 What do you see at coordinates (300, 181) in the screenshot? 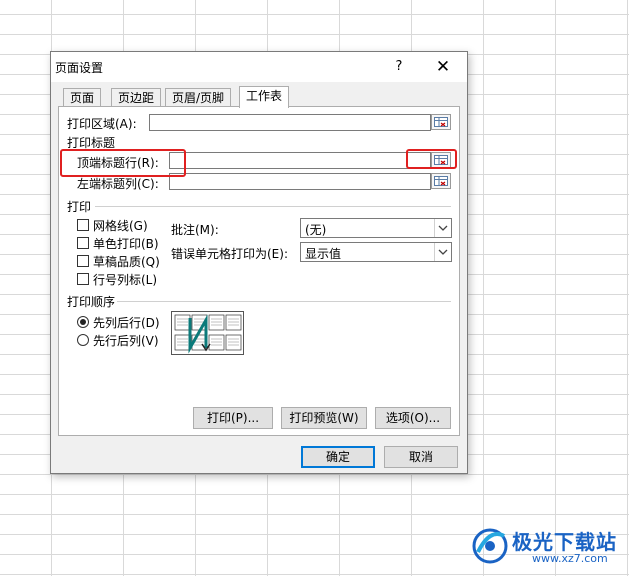
I see `left-cols-input` at bounding box center [300, 181].